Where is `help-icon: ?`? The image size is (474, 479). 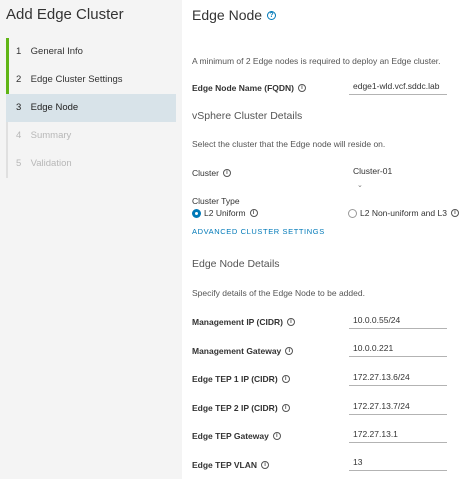 help-icon: ? is located at coordinates (272, 15).